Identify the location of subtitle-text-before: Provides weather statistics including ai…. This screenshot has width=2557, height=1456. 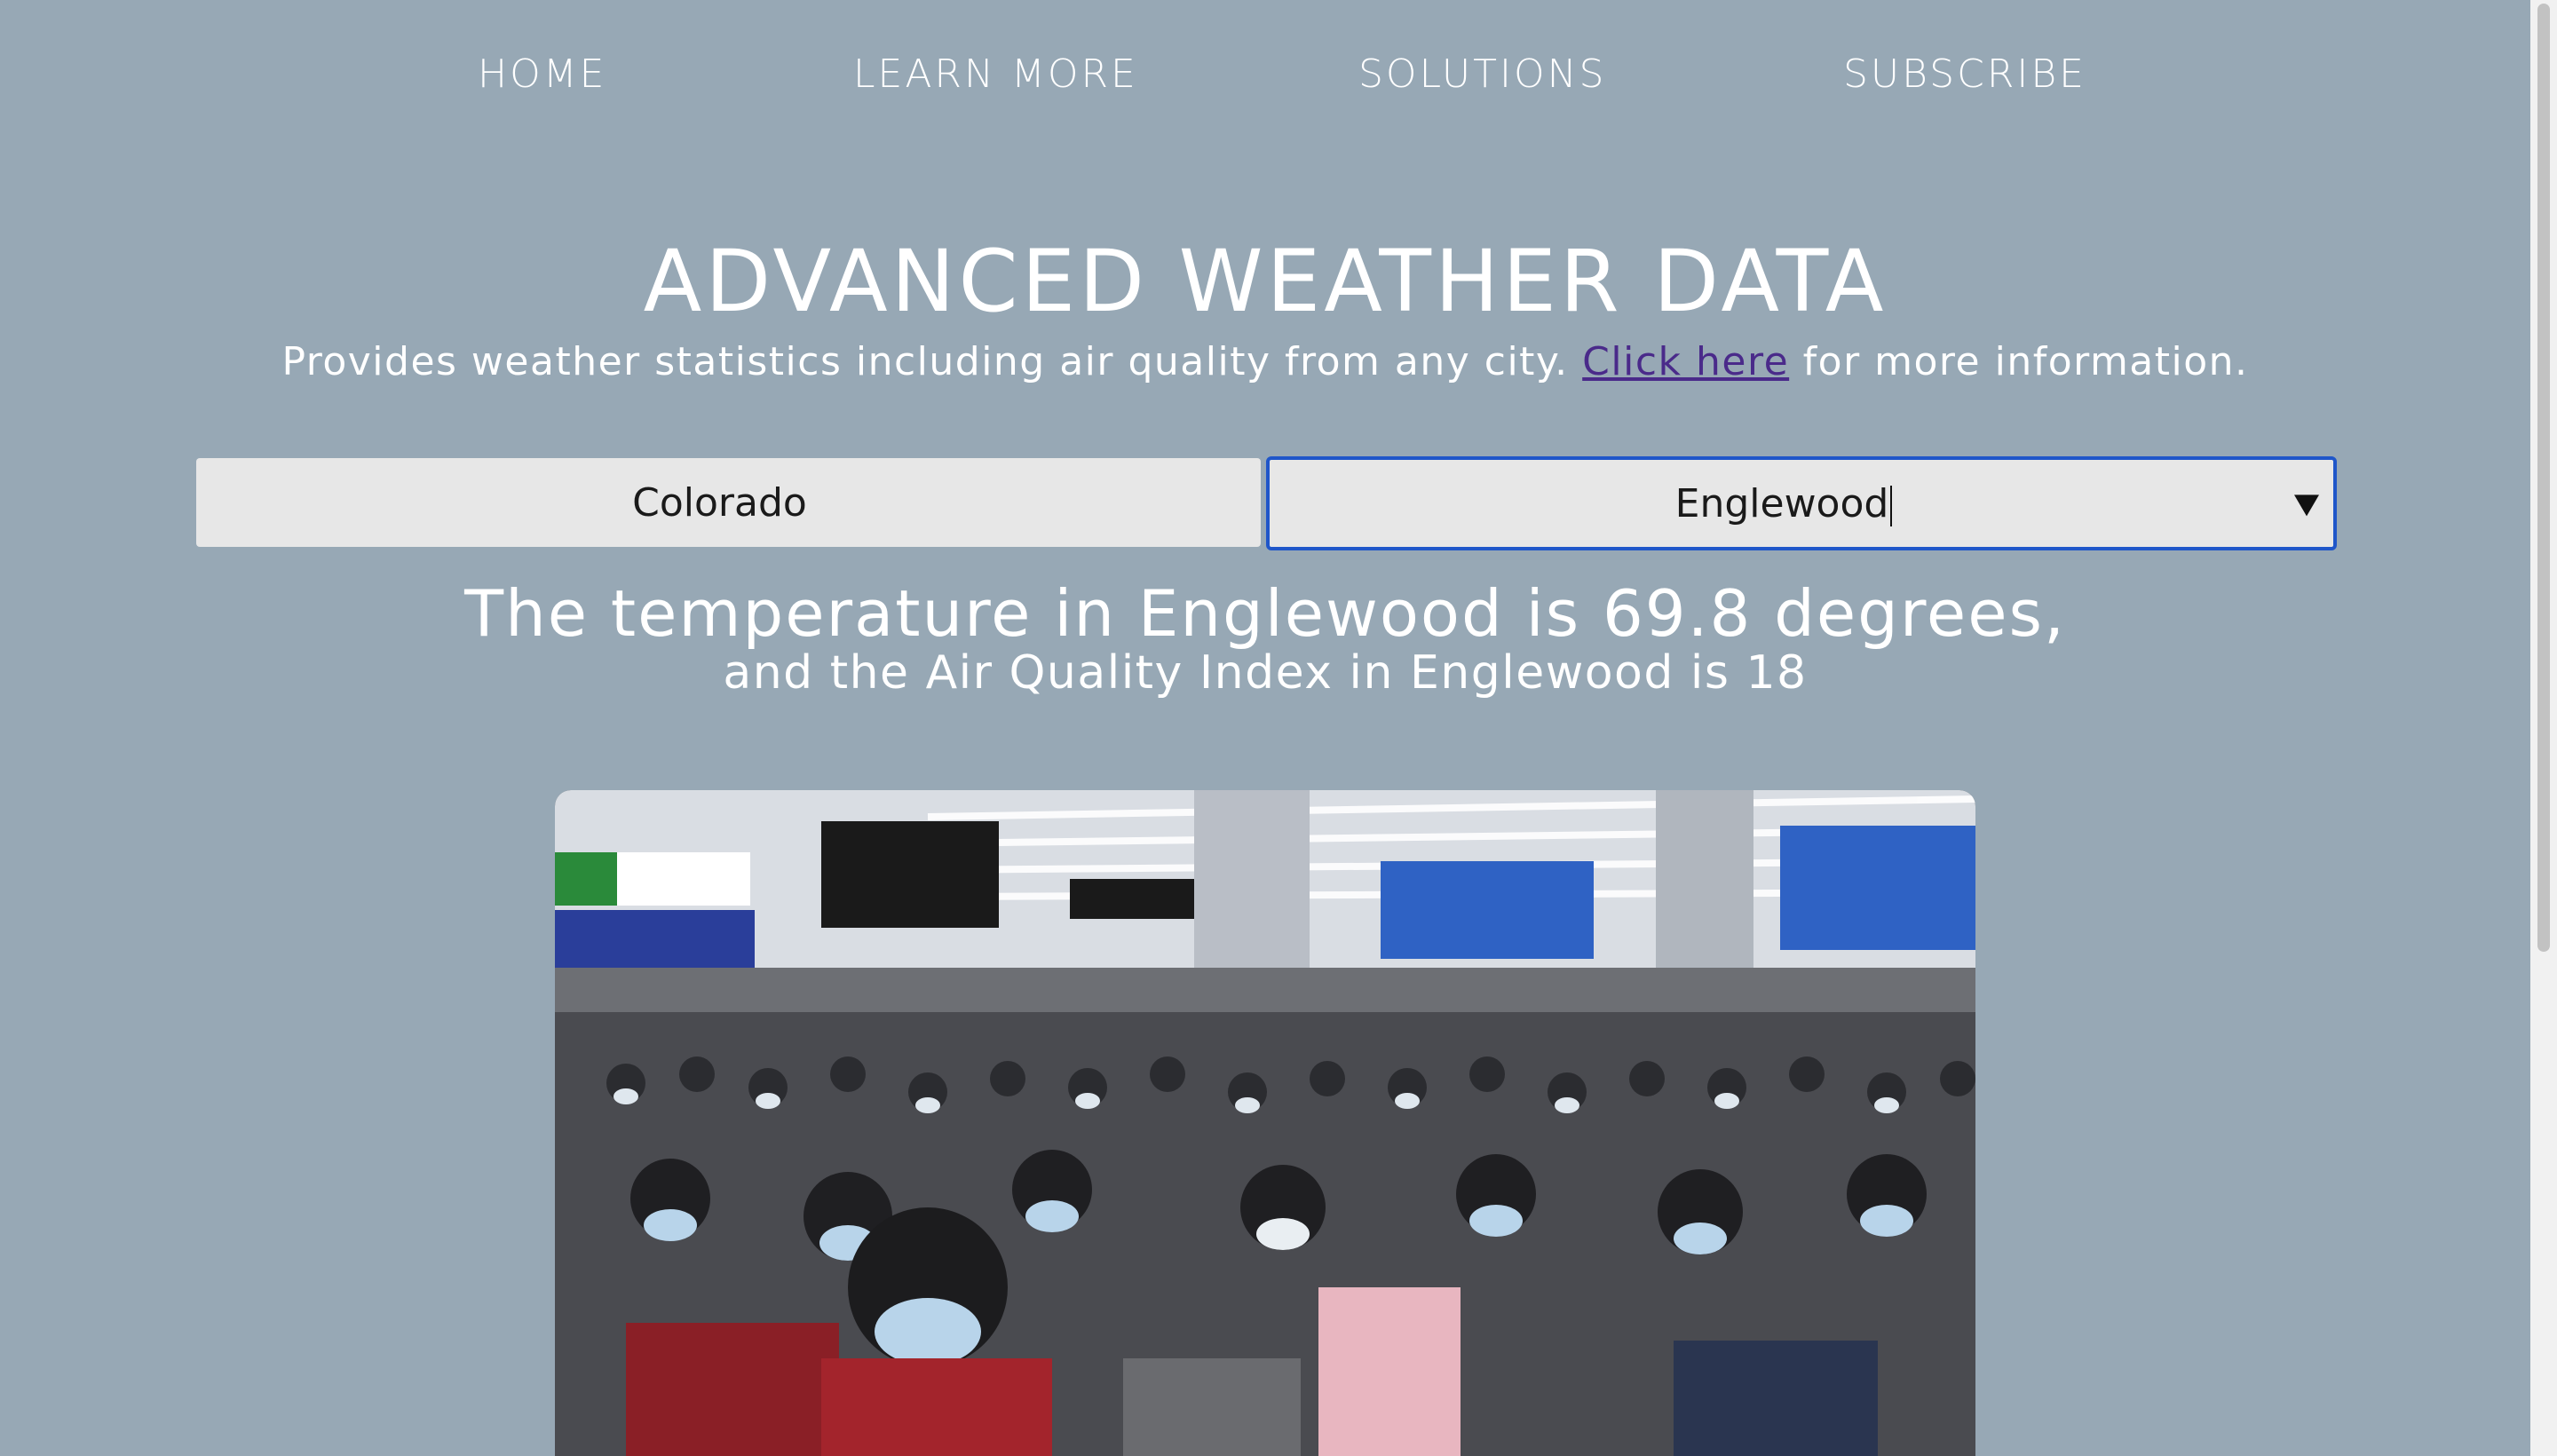
(925, 361).